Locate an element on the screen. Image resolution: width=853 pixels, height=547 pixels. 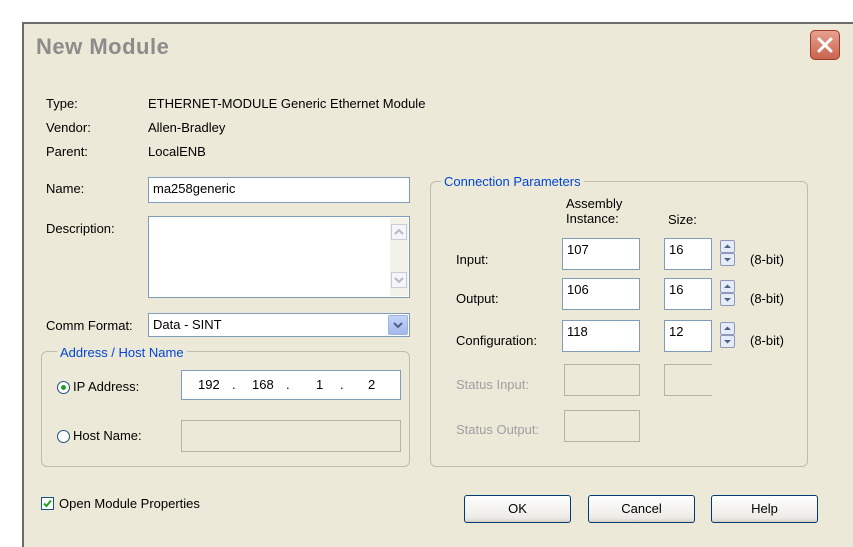
ip-octet-3: 1 is located at coordinates (319, 384).